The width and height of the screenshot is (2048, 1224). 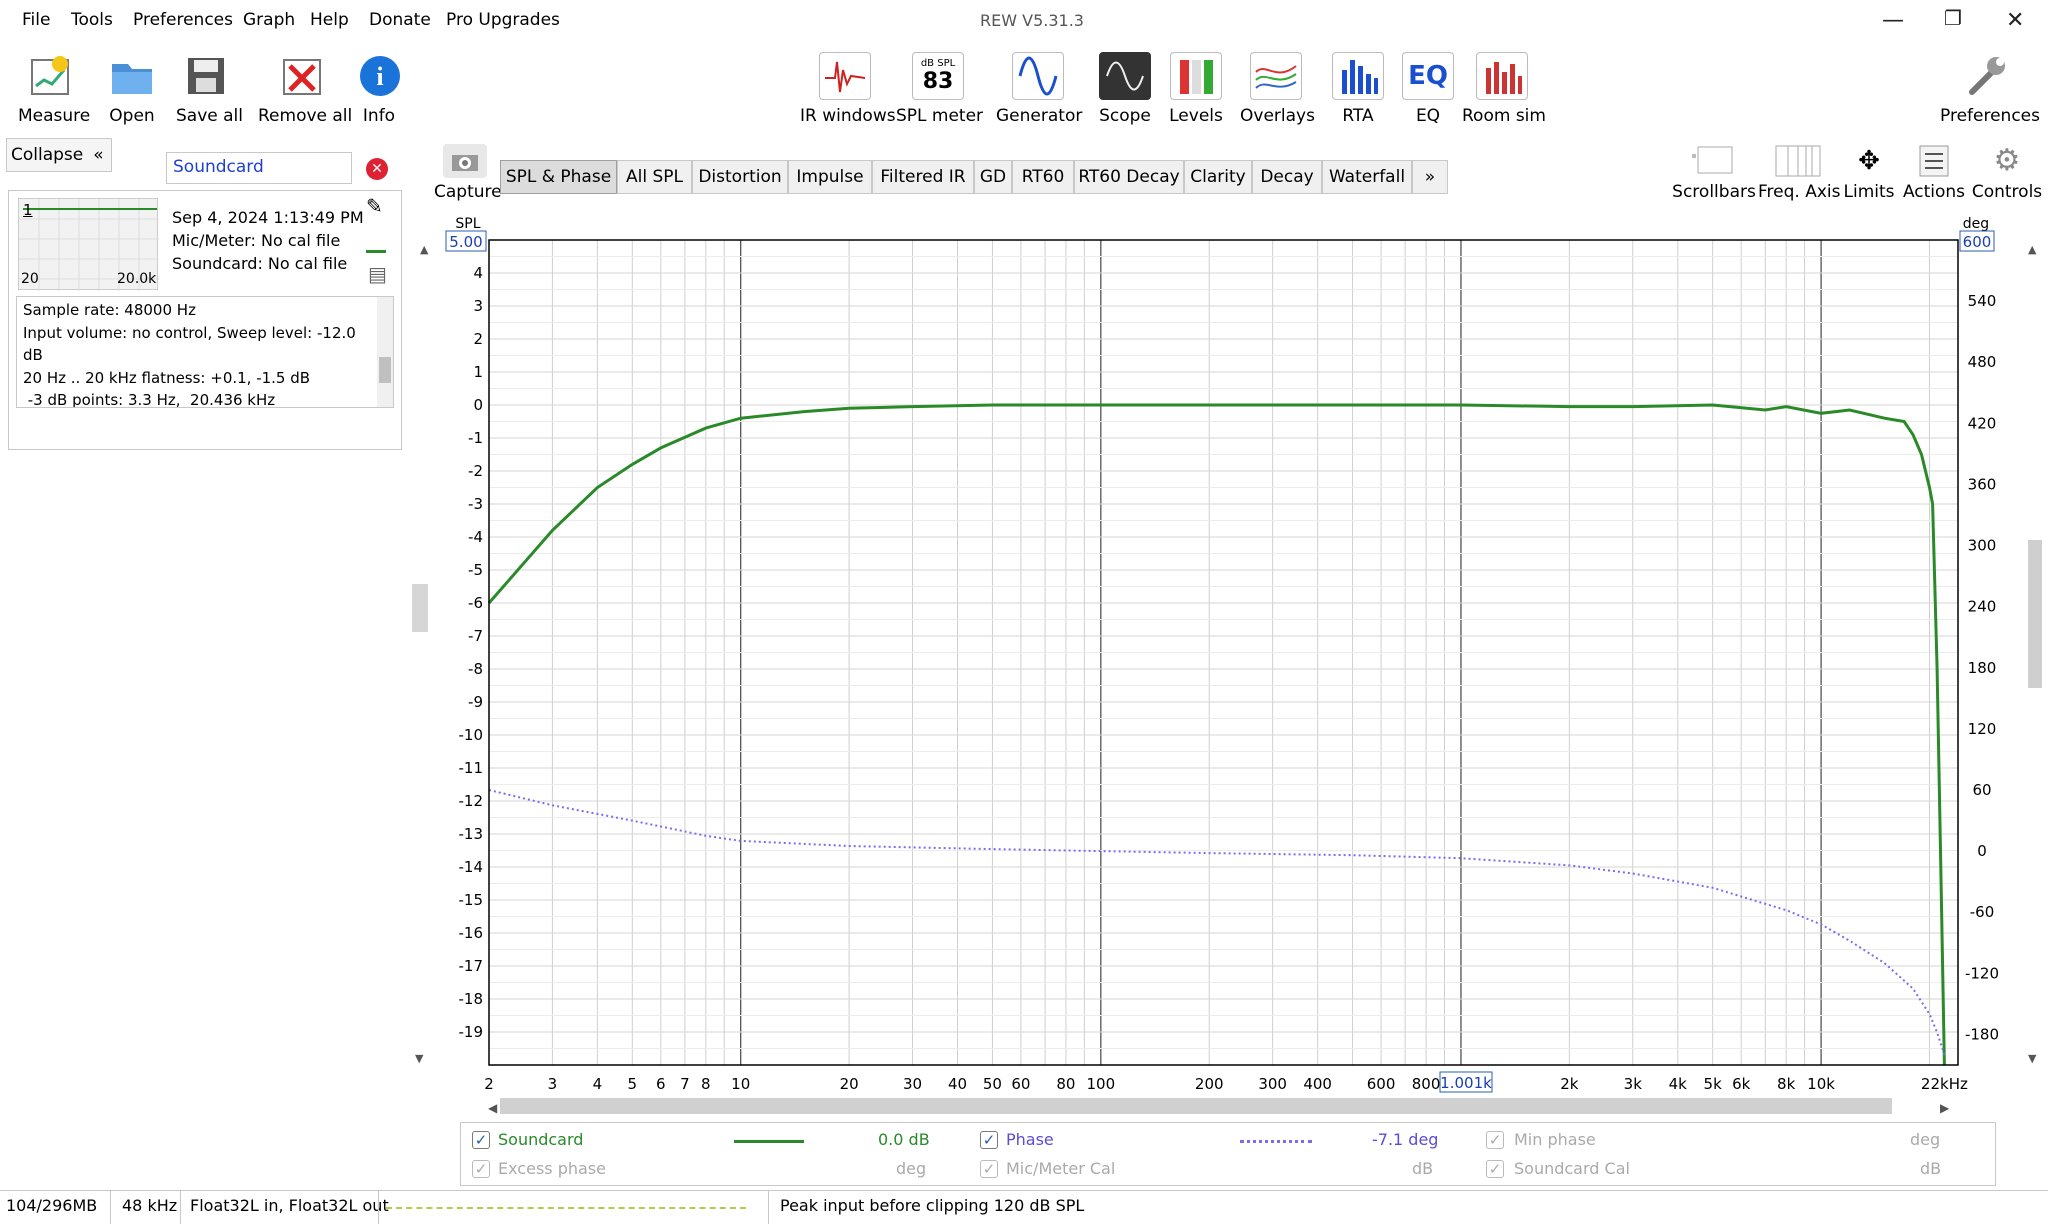 What do you see at coordinates (2032, 1058) in the screenshot?
I see `right-scroll-down-icon: ▼` at bounding box center [2032, 1058].